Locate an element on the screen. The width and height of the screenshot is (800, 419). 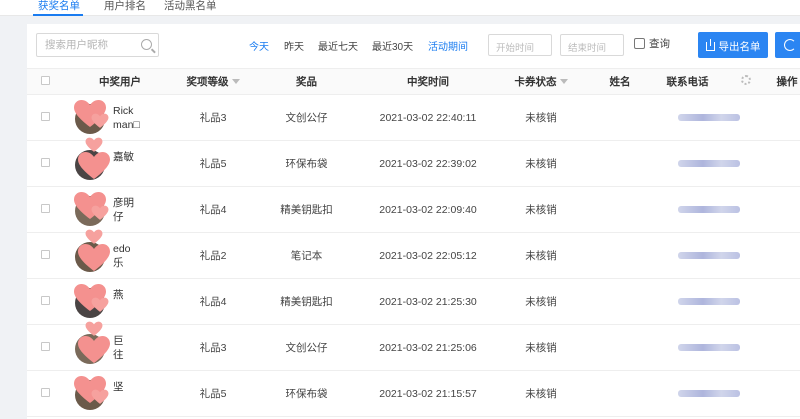
filter-yesterday: 昨天 is located at coordinates (294, 45).